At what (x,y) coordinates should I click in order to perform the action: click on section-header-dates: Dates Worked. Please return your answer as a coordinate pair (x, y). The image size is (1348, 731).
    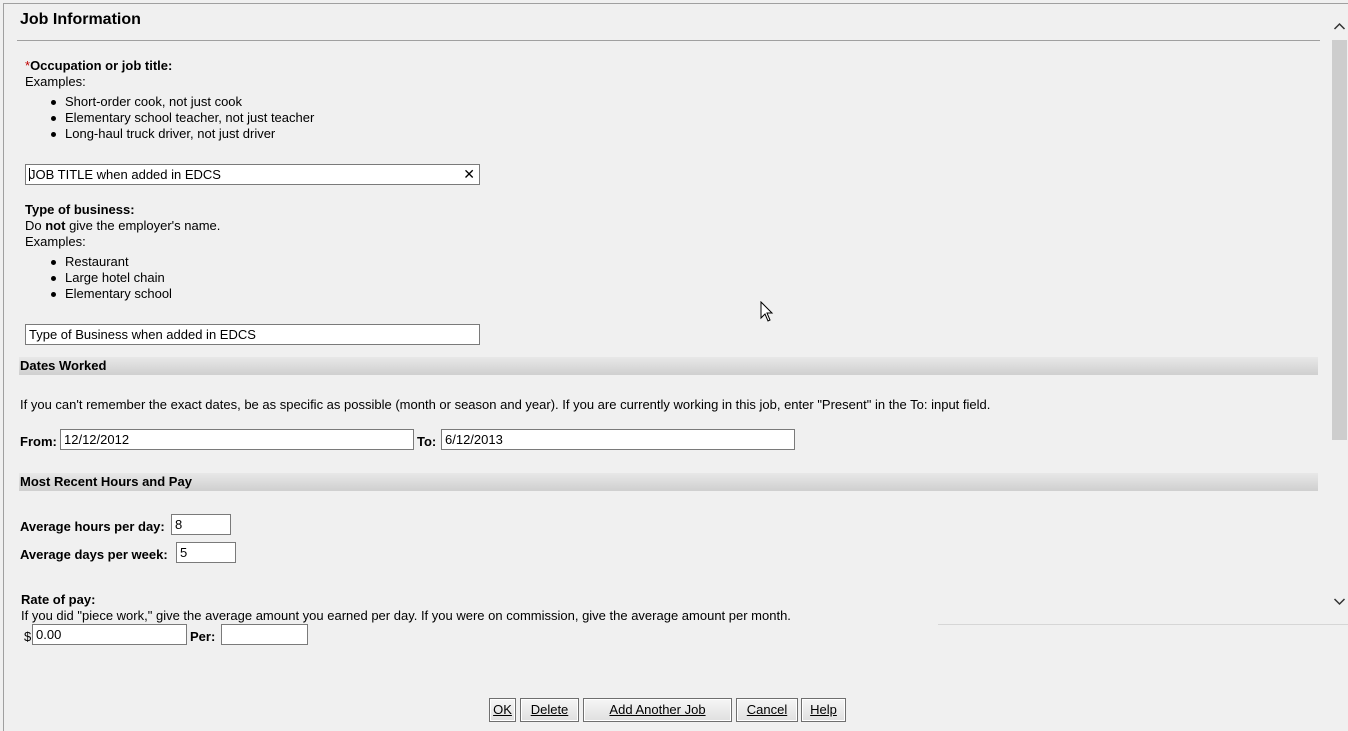
    Looking at the image, I should click on (668, 366).